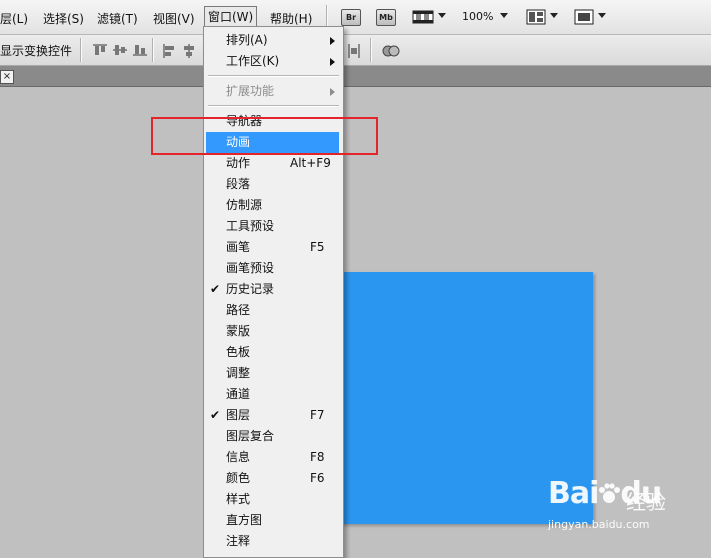 The width and height of the screenshot is (711, 558). Describe the element at coordinates (584, 17) in the screenshot. I see `screen-mode-icon` at that location.